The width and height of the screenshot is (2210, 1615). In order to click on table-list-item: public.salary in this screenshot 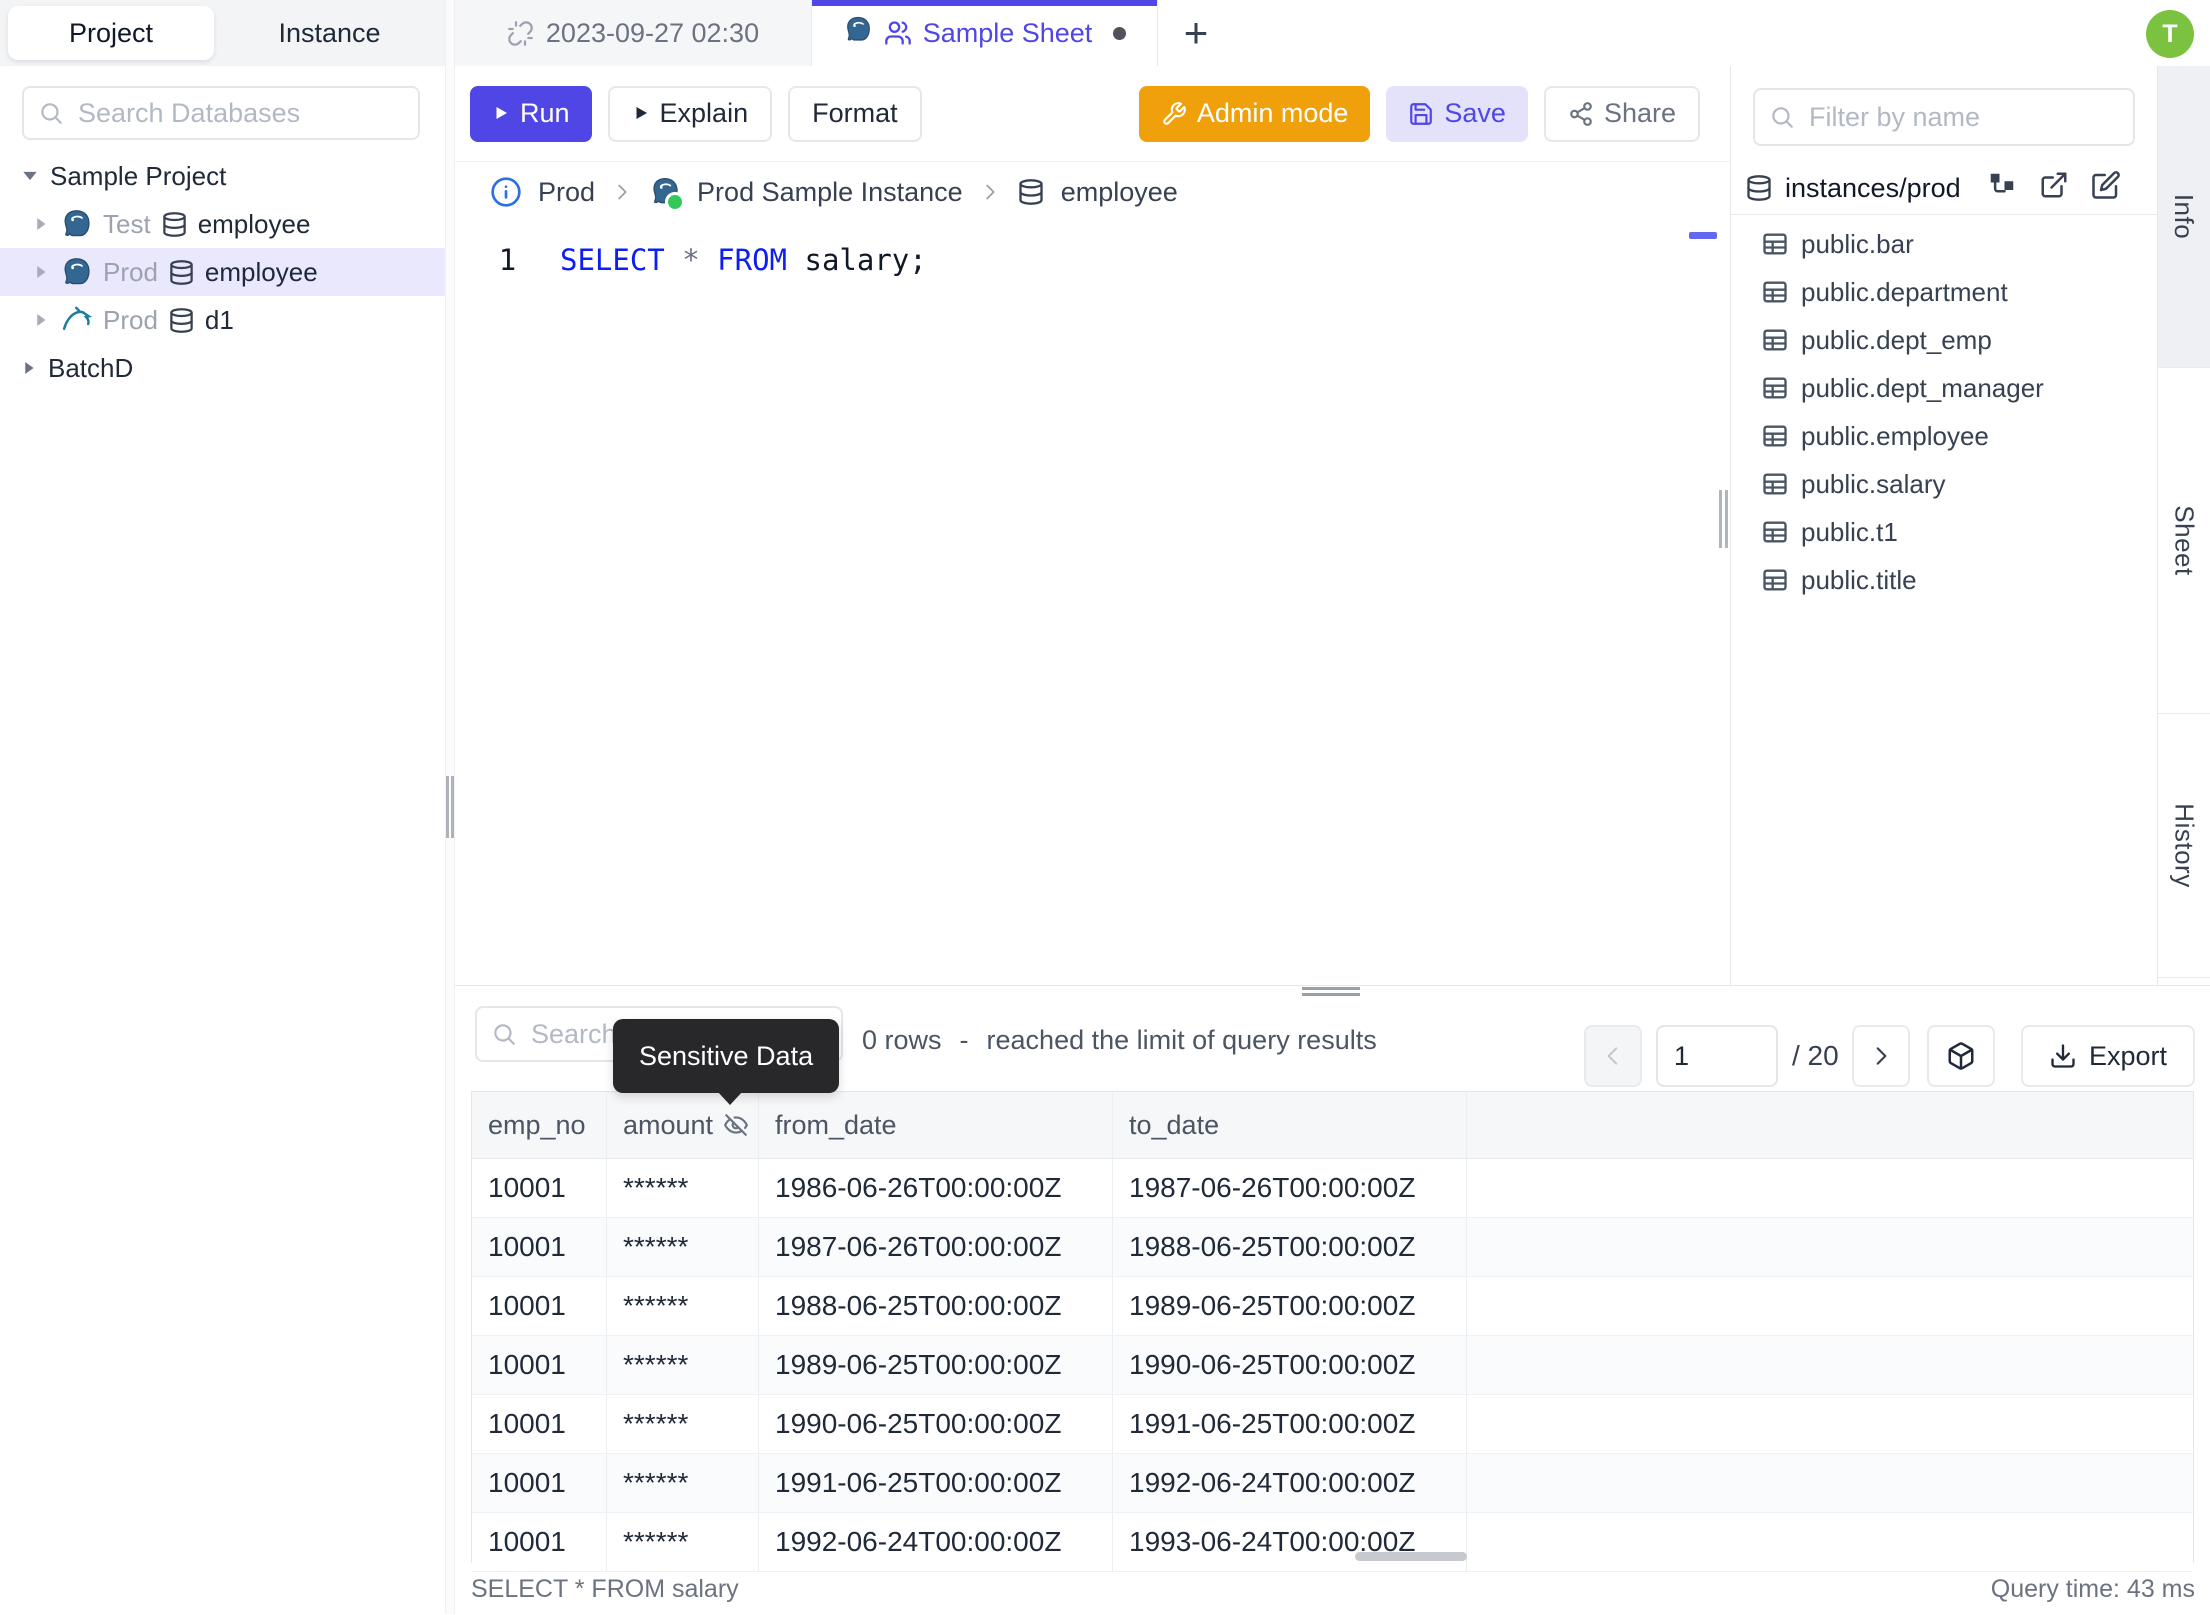, I will do `click(1944, 484)`.